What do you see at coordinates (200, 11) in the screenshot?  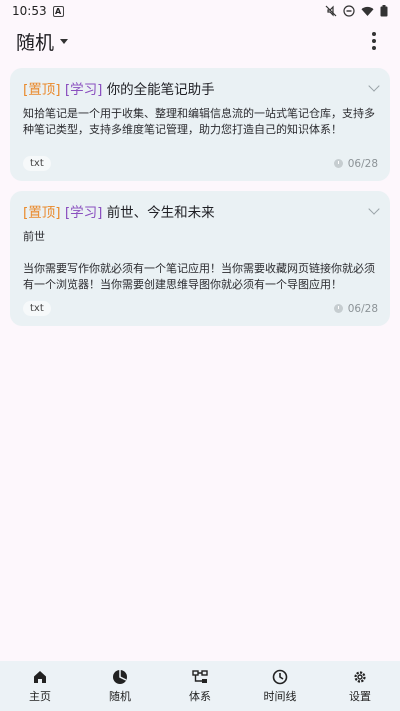 I see `status-bar: 10:53 A` at bounding box center [200, 11].